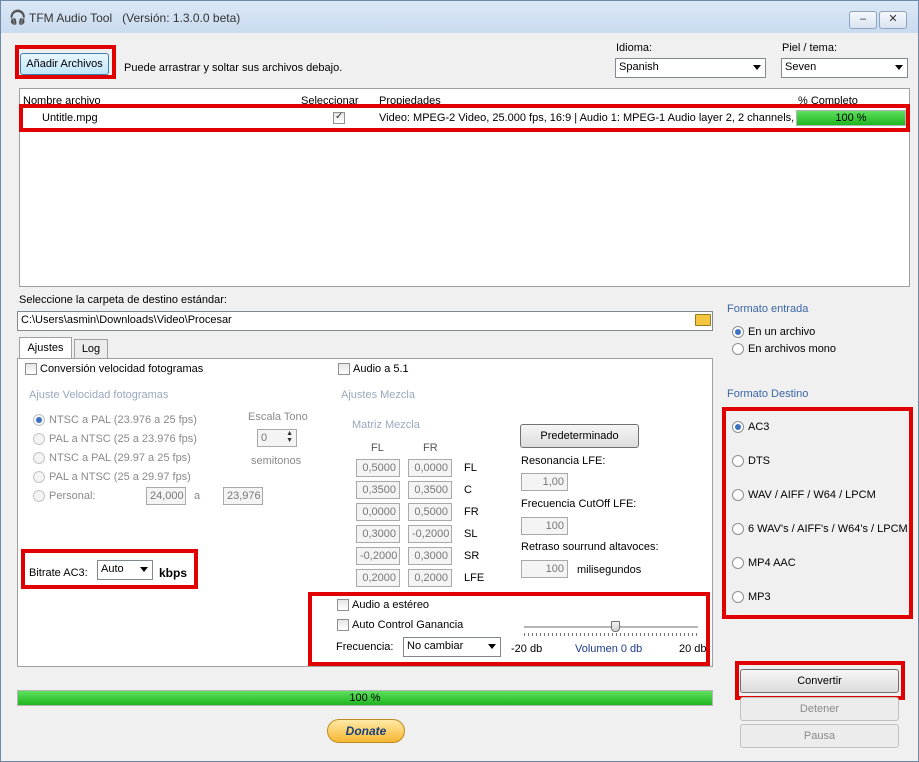 The height and width of the screenshot is (762, 919). What do you see at coordinates (693, 649) in the screenshot?
I see `volume-max-label: 20 db` at bounding box center [693, 649].